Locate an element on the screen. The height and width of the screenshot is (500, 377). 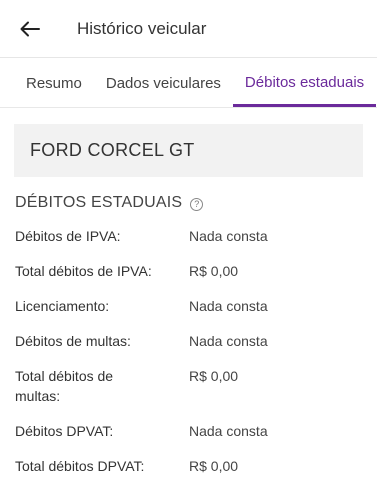
row-label: Total débitos de IPVA: is located at coordinates (83, 271).